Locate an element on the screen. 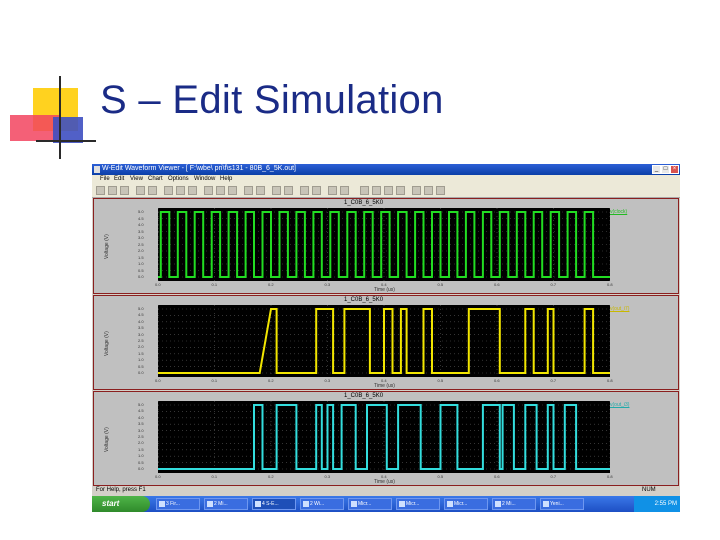 The image size is (720, 540). waveform-svg-clock is located at coordinates (384, 244).